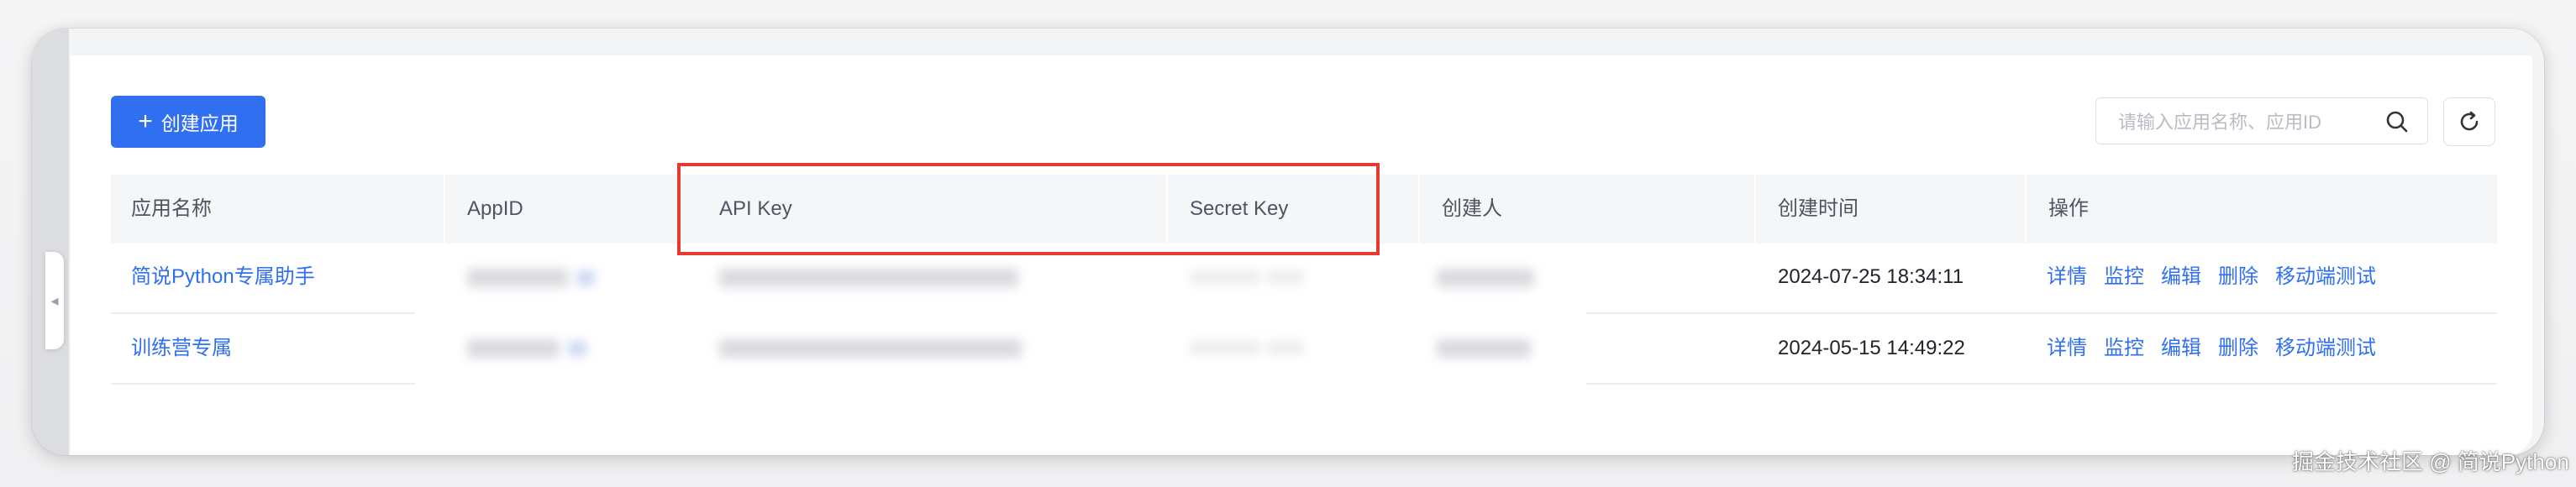 The image size is (2576, 487). Describe the element at coordinates (50, 242) in the screenshot. I see `sidebar-edge` at that location.